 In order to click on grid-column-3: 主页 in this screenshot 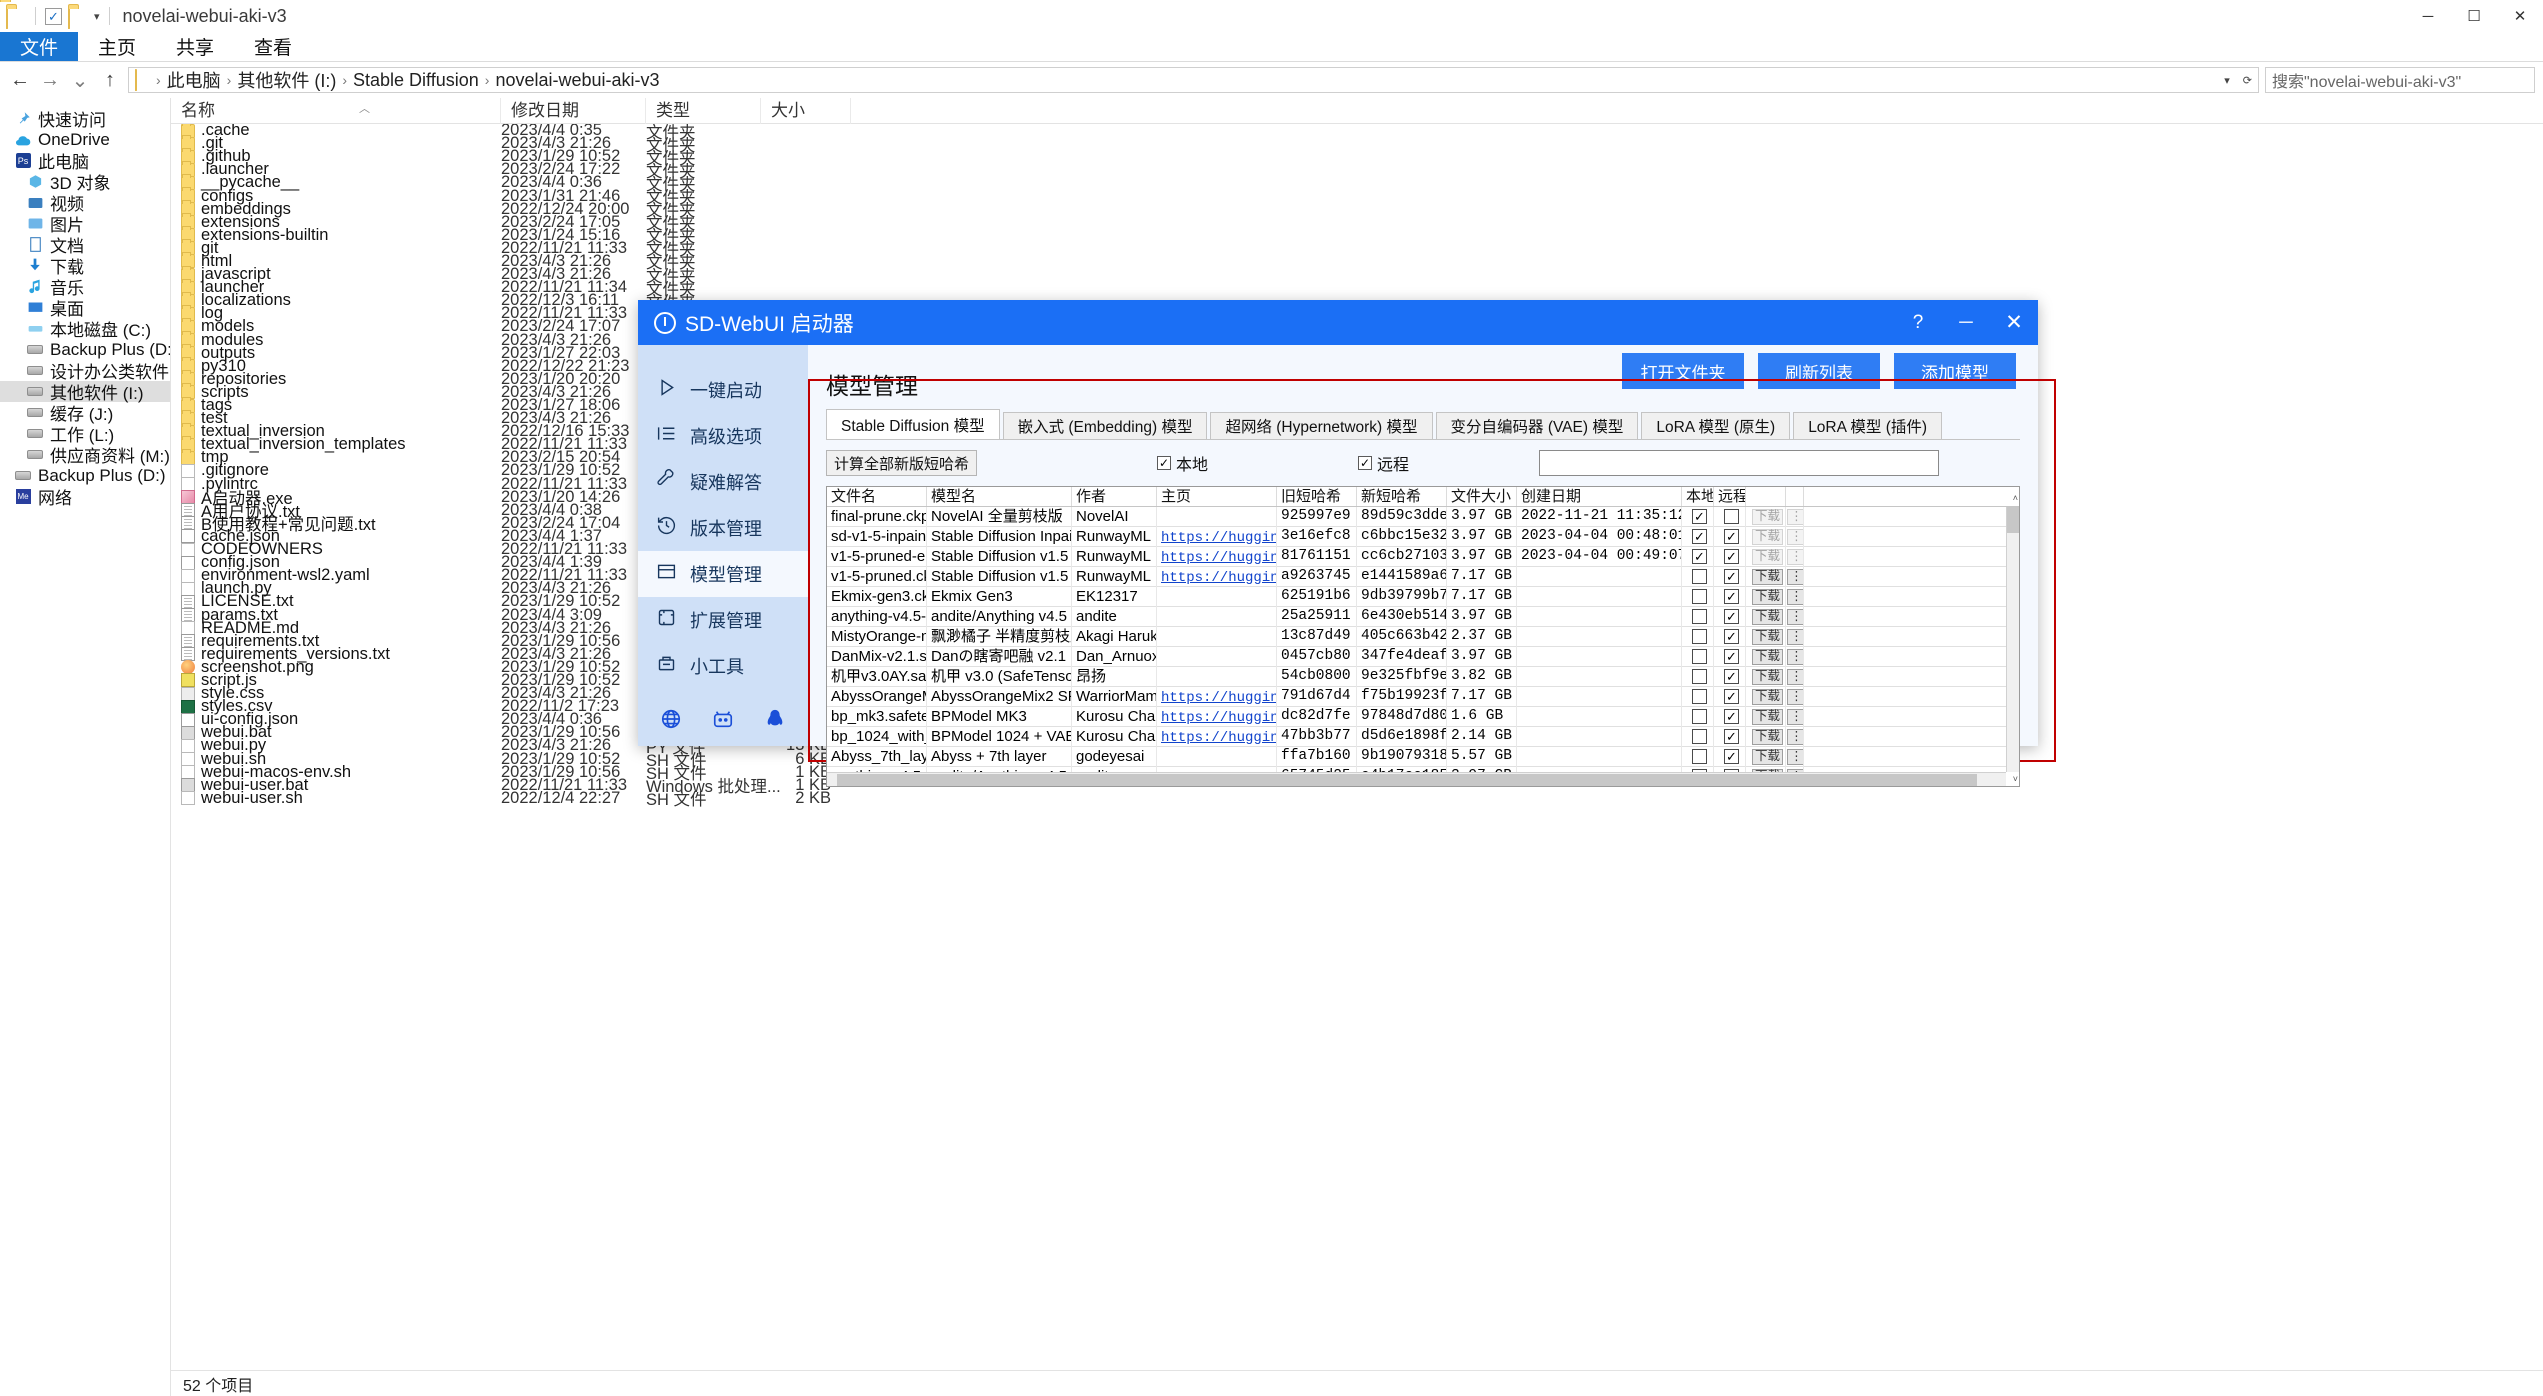, I will do `click(1217, 496)`.